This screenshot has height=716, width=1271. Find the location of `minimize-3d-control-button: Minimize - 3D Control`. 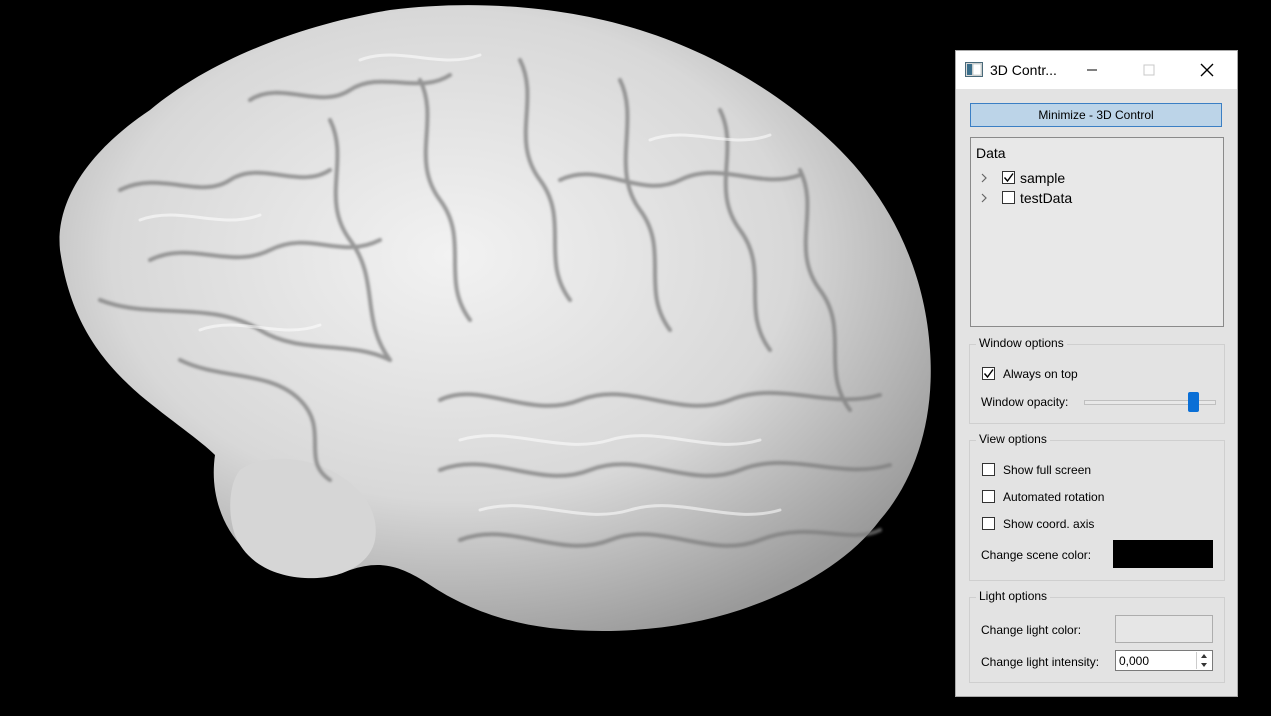

minimize-3d-control-button: Minimize - 3D Control is located at coordinates (1096, 115).